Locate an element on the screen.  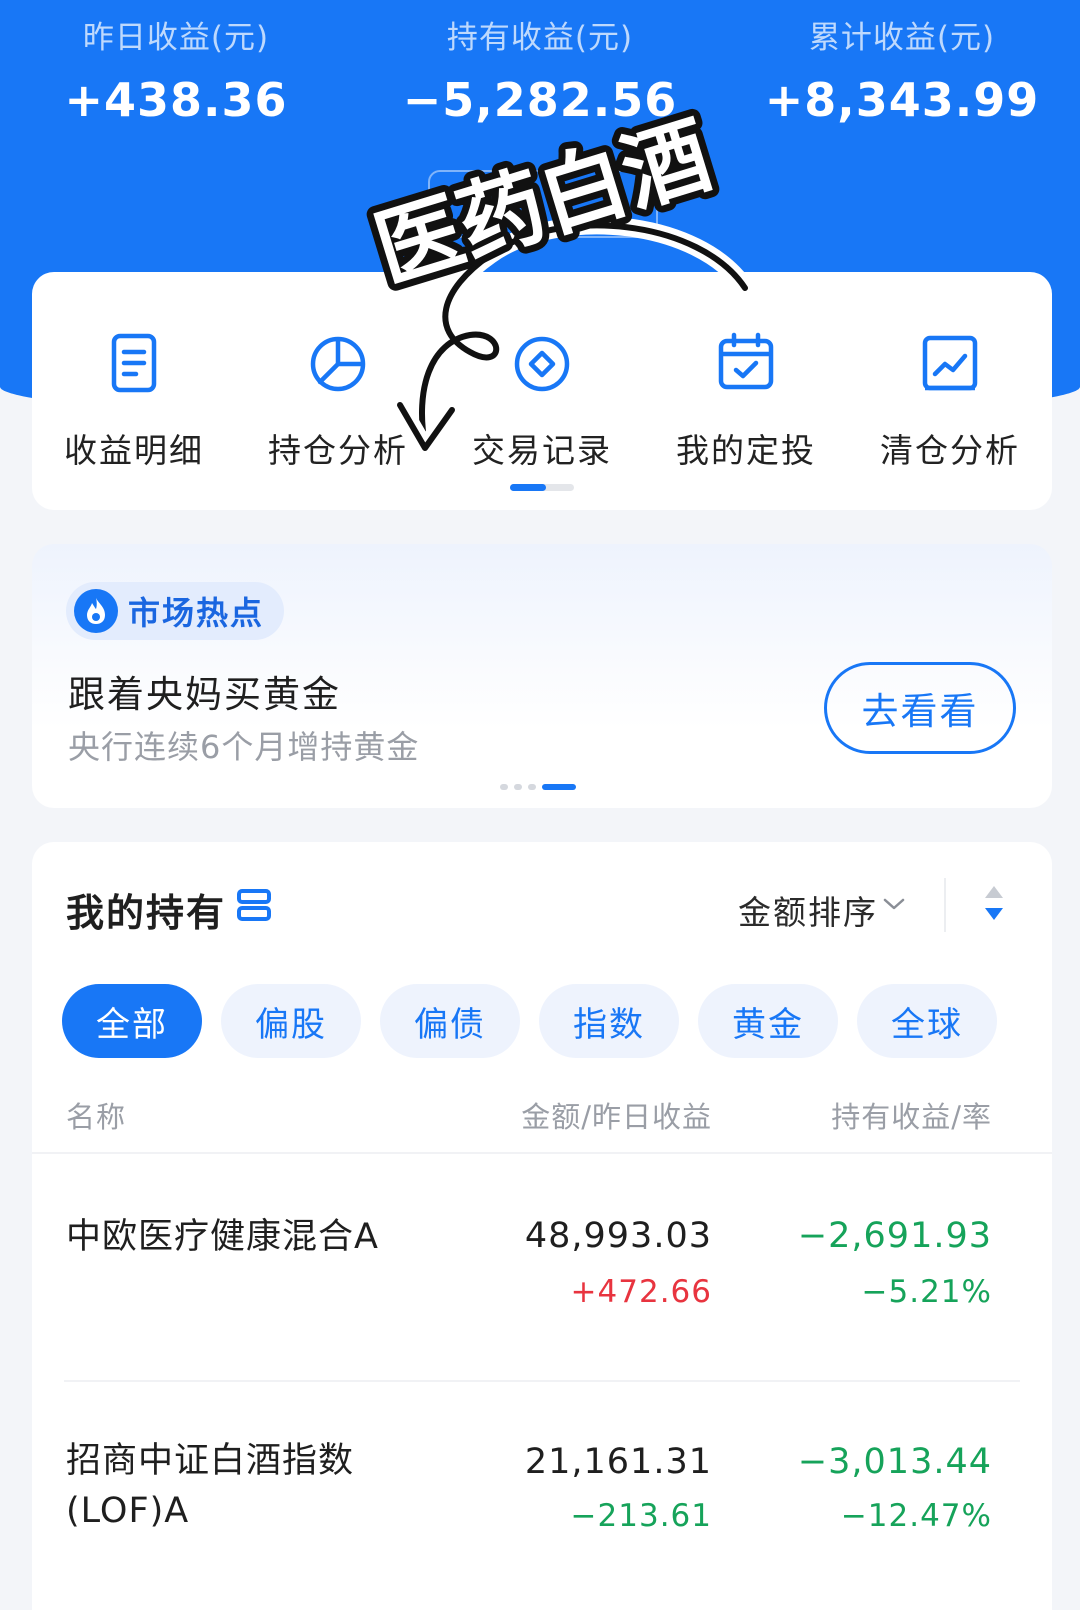
calendar-check-icon is located at coordinates (746, 361).